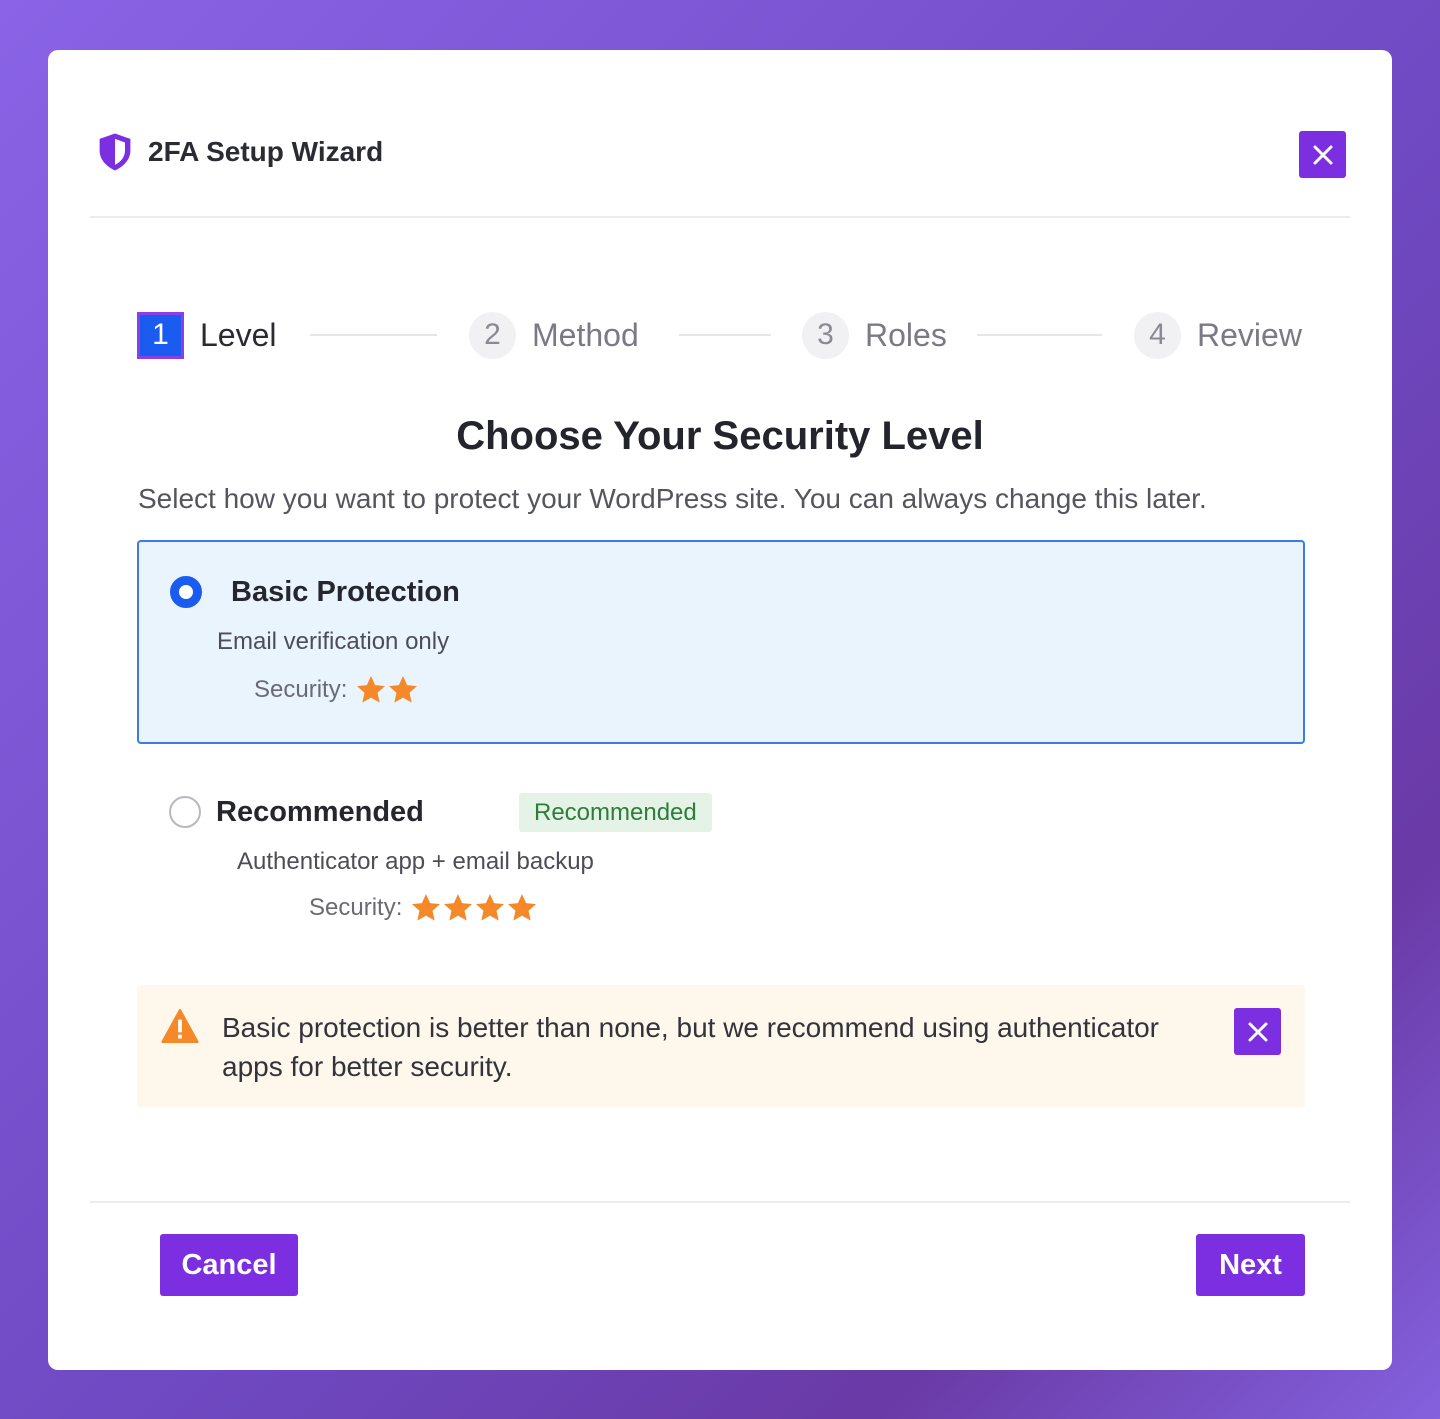 This screenshot has width=1440, height=1419. Describe the element at coordinates (720, 1202) in the screenshot. I see `footer-divider` at that location.